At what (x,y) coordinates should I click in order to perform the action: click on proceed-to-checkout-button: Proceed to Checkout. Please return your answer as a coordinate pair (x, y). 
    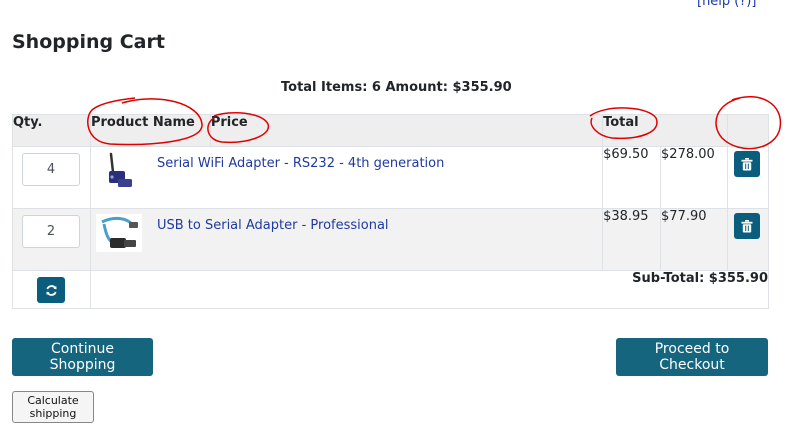
    Looking at the image, I should click on (692, 357).